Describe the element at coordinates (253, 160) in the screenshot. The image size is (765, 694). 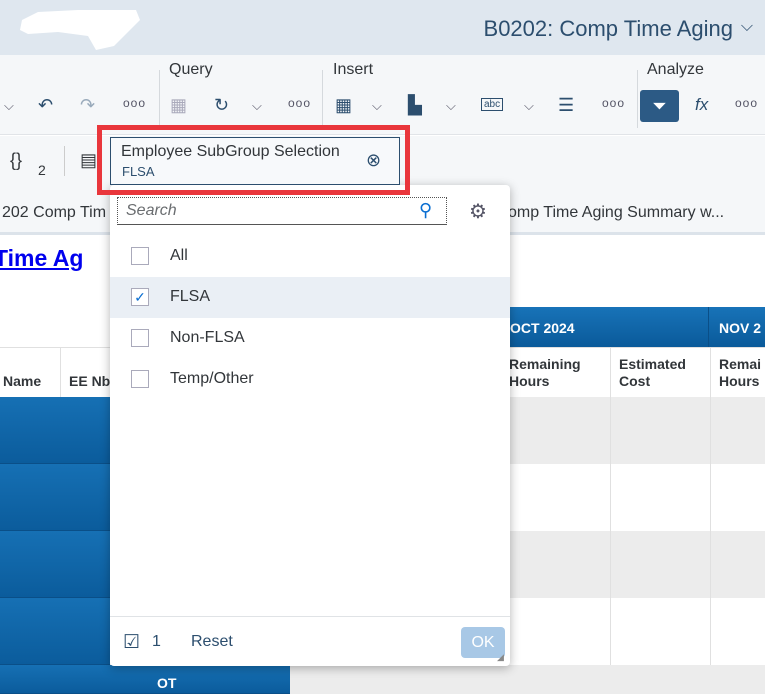
I see `highlight-box` at that location.